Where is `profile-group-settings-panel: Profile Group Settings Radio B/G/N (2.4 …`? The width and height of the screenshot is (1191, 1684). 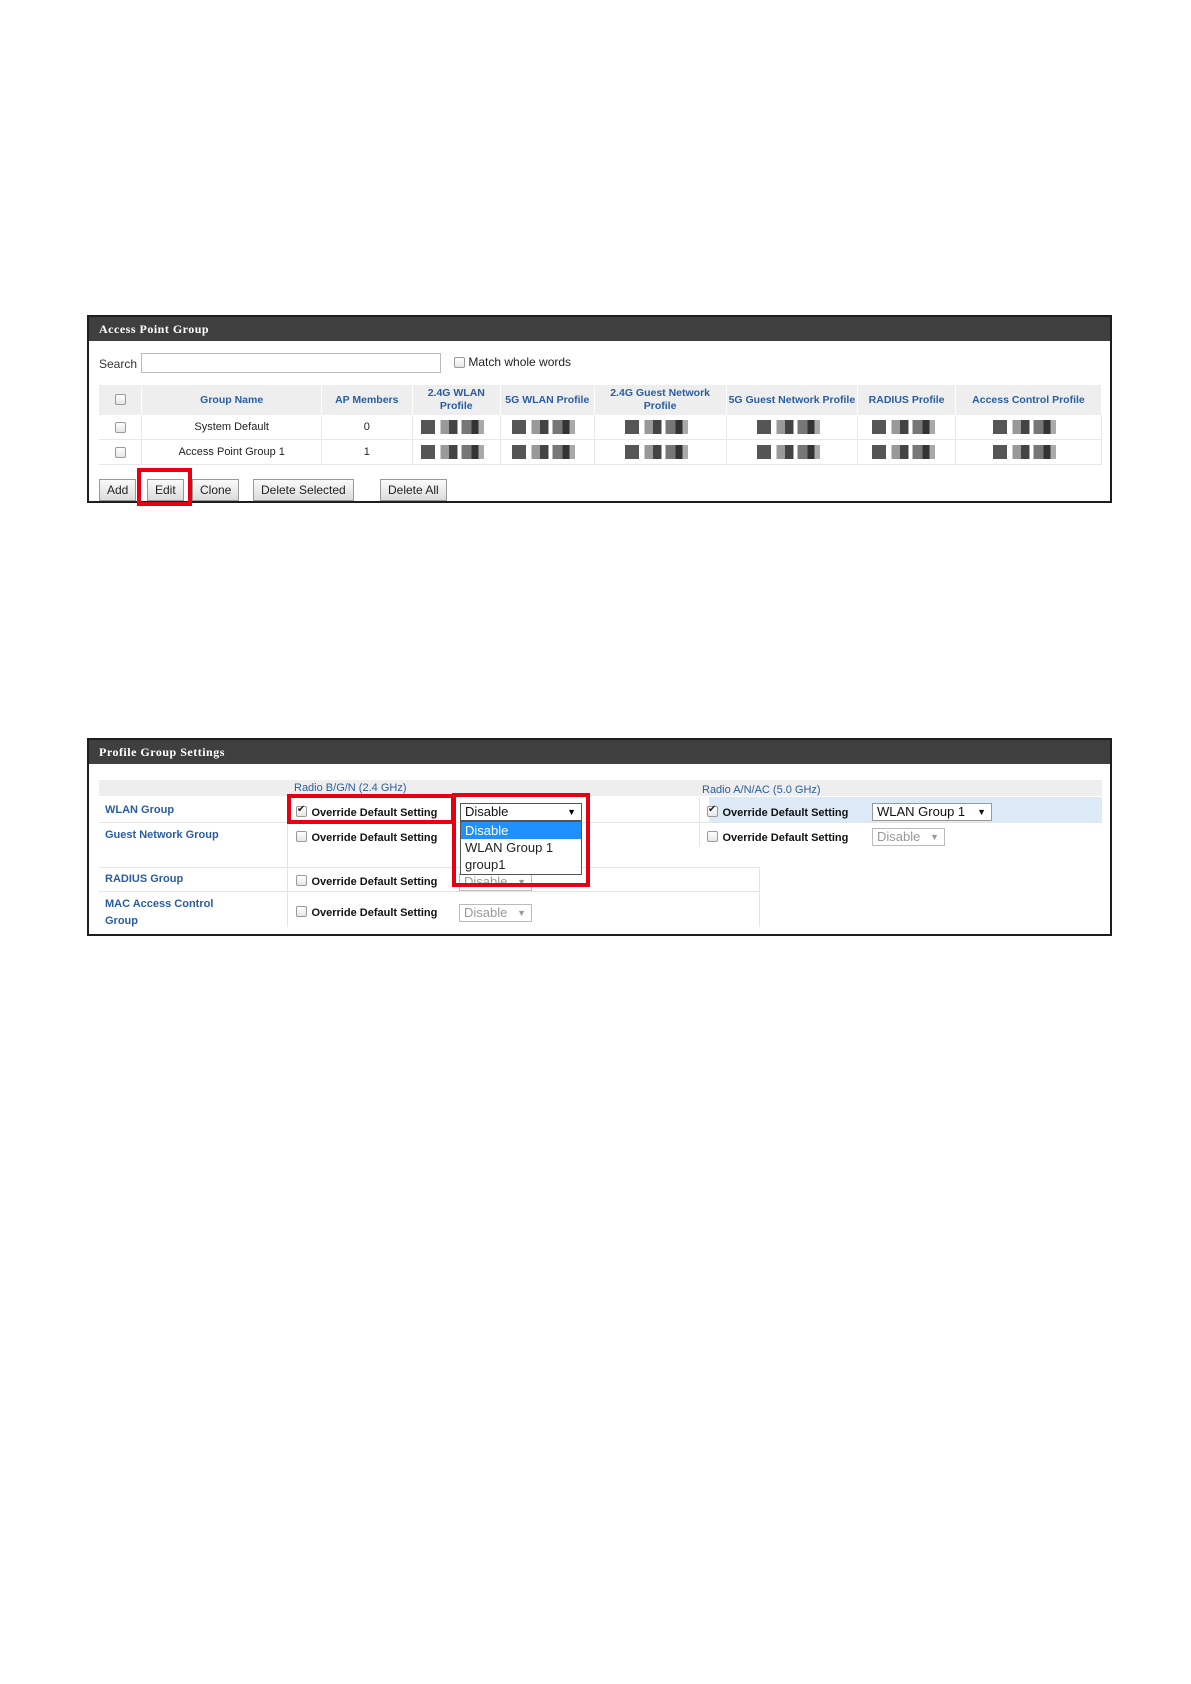
profile-group-settings-panel: Profile Group Settings Radio B/G/N (2.4 … is located at coordinates (599, 837).